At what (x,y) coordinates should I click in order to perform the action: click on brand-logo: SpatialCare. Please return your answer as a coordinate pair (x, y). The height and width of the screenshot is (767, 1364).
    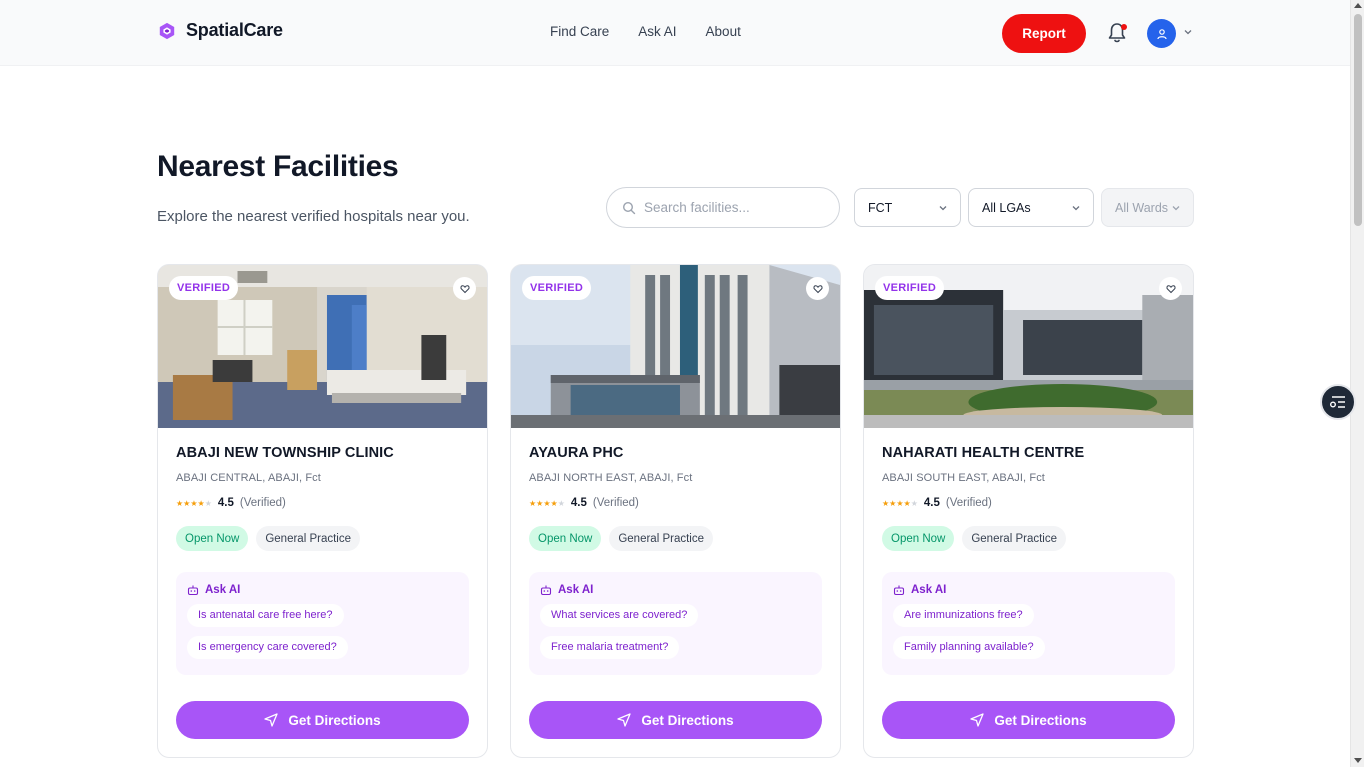
    Looking at the image, I should click on (220, 30).